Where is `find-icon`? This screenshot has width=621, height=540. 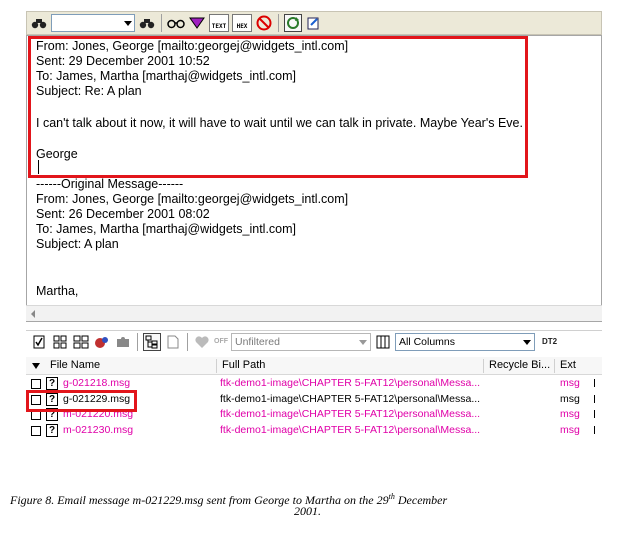 find-icon is located at coordinates (39, 23).